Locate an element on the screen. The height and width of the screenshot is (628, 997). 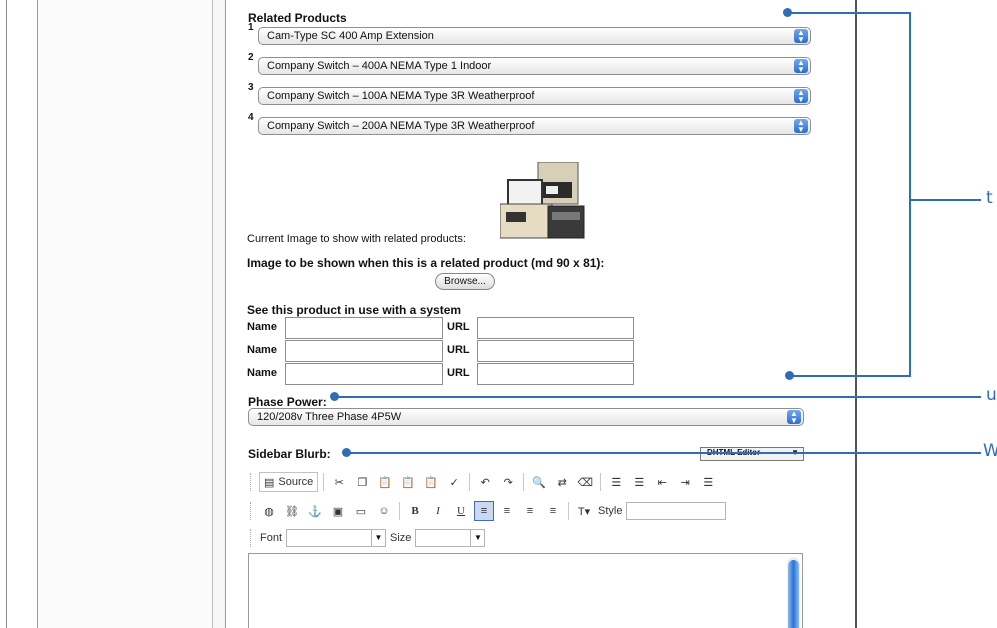
sidebar-blurb-title: Sidebar Blurb: is located at coordinates (289, 454).